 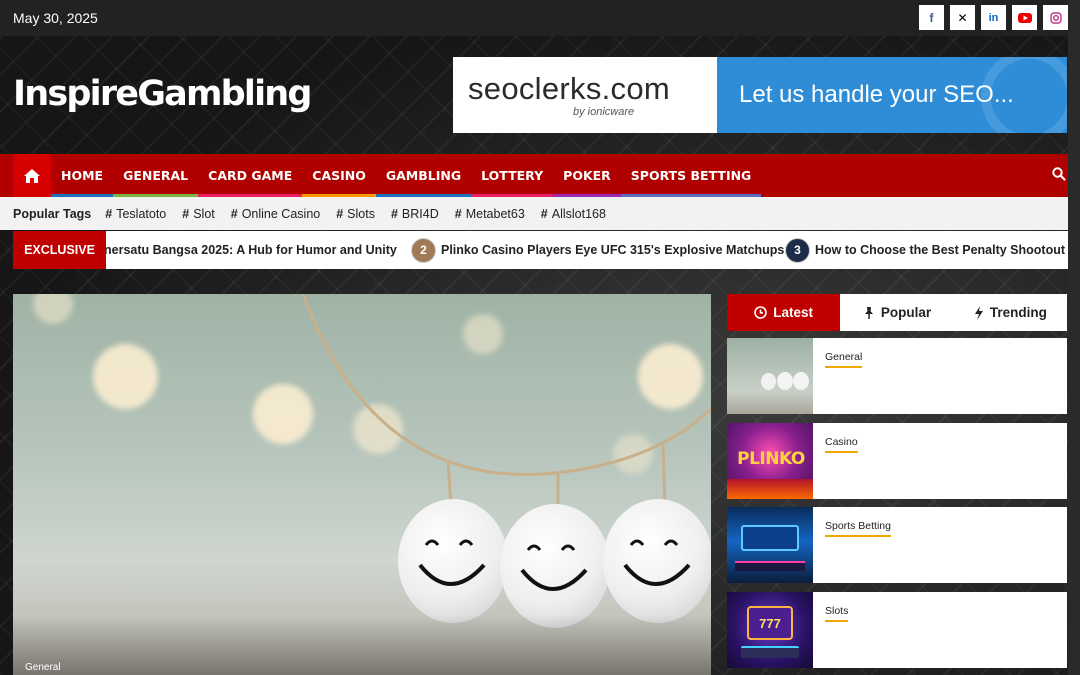 I want to click on tab-popular: Popular, so click(x=896, y=312).